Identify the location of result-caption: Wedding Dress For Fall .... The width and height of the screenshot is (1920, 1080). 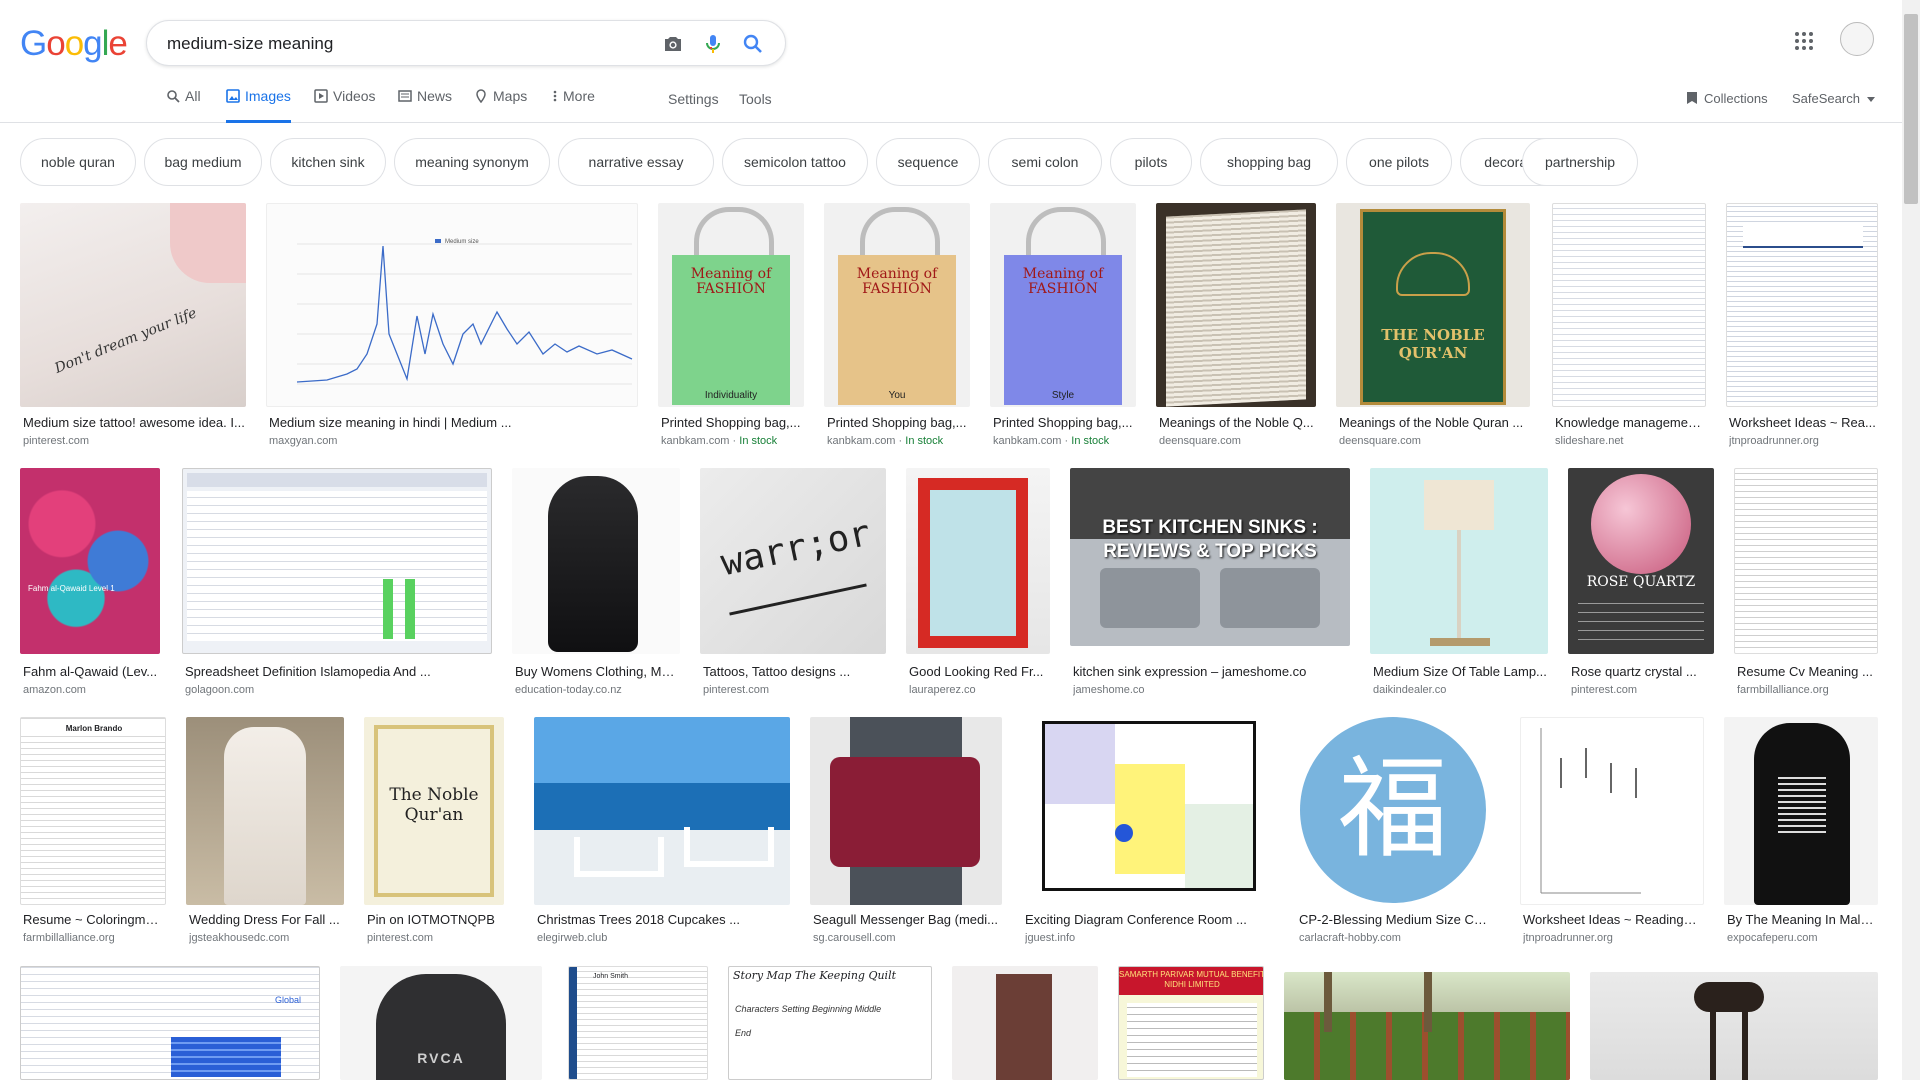
(266, 919).